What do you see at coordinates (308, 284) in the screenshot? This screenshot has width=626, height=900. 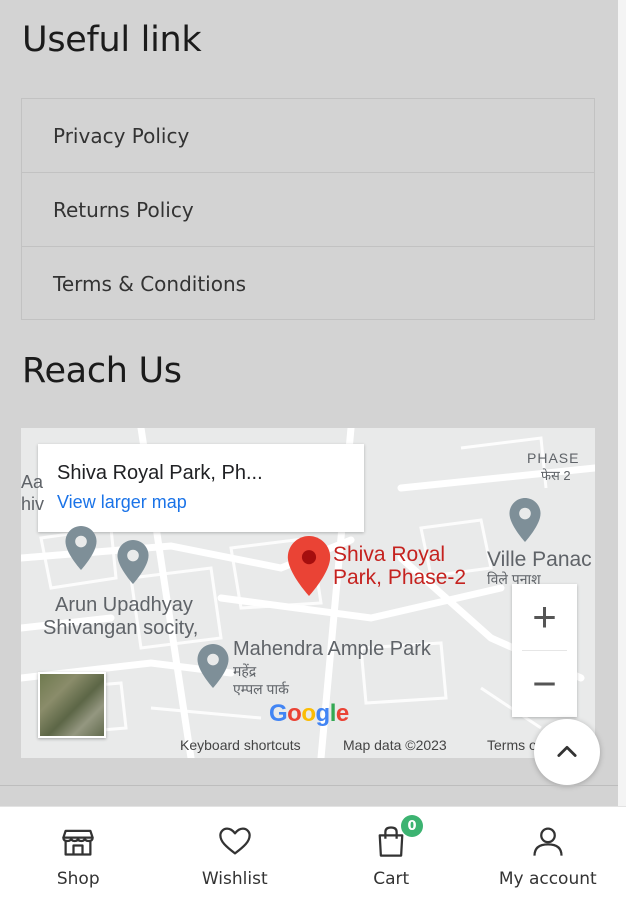 I see `terms-conditions-link: Terms & Conditions` at bounding box center [308, 284].